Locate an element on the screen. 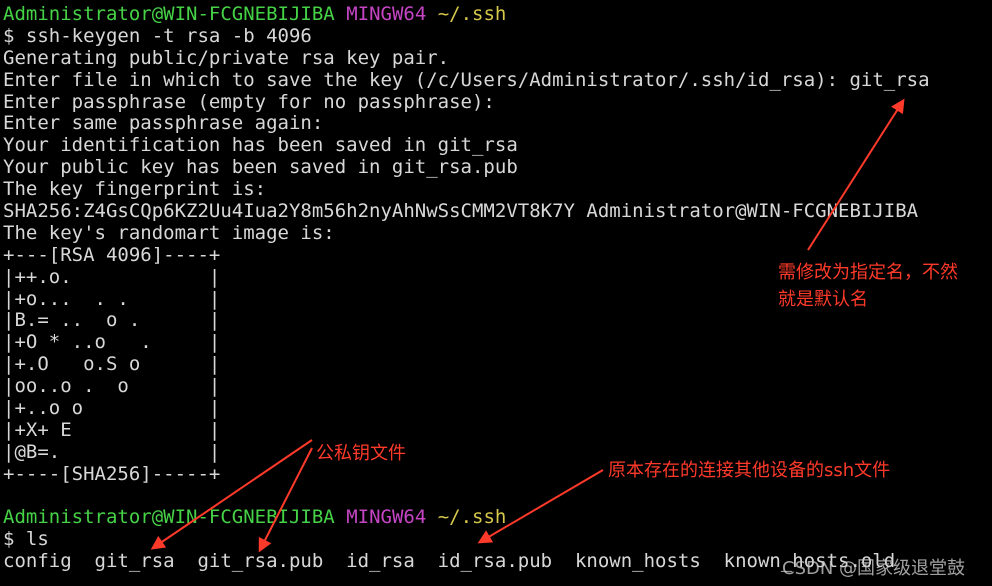 The image size is (992, 586). keypair-annotation: 公私钥文件 is located at coordinates (361, 453).